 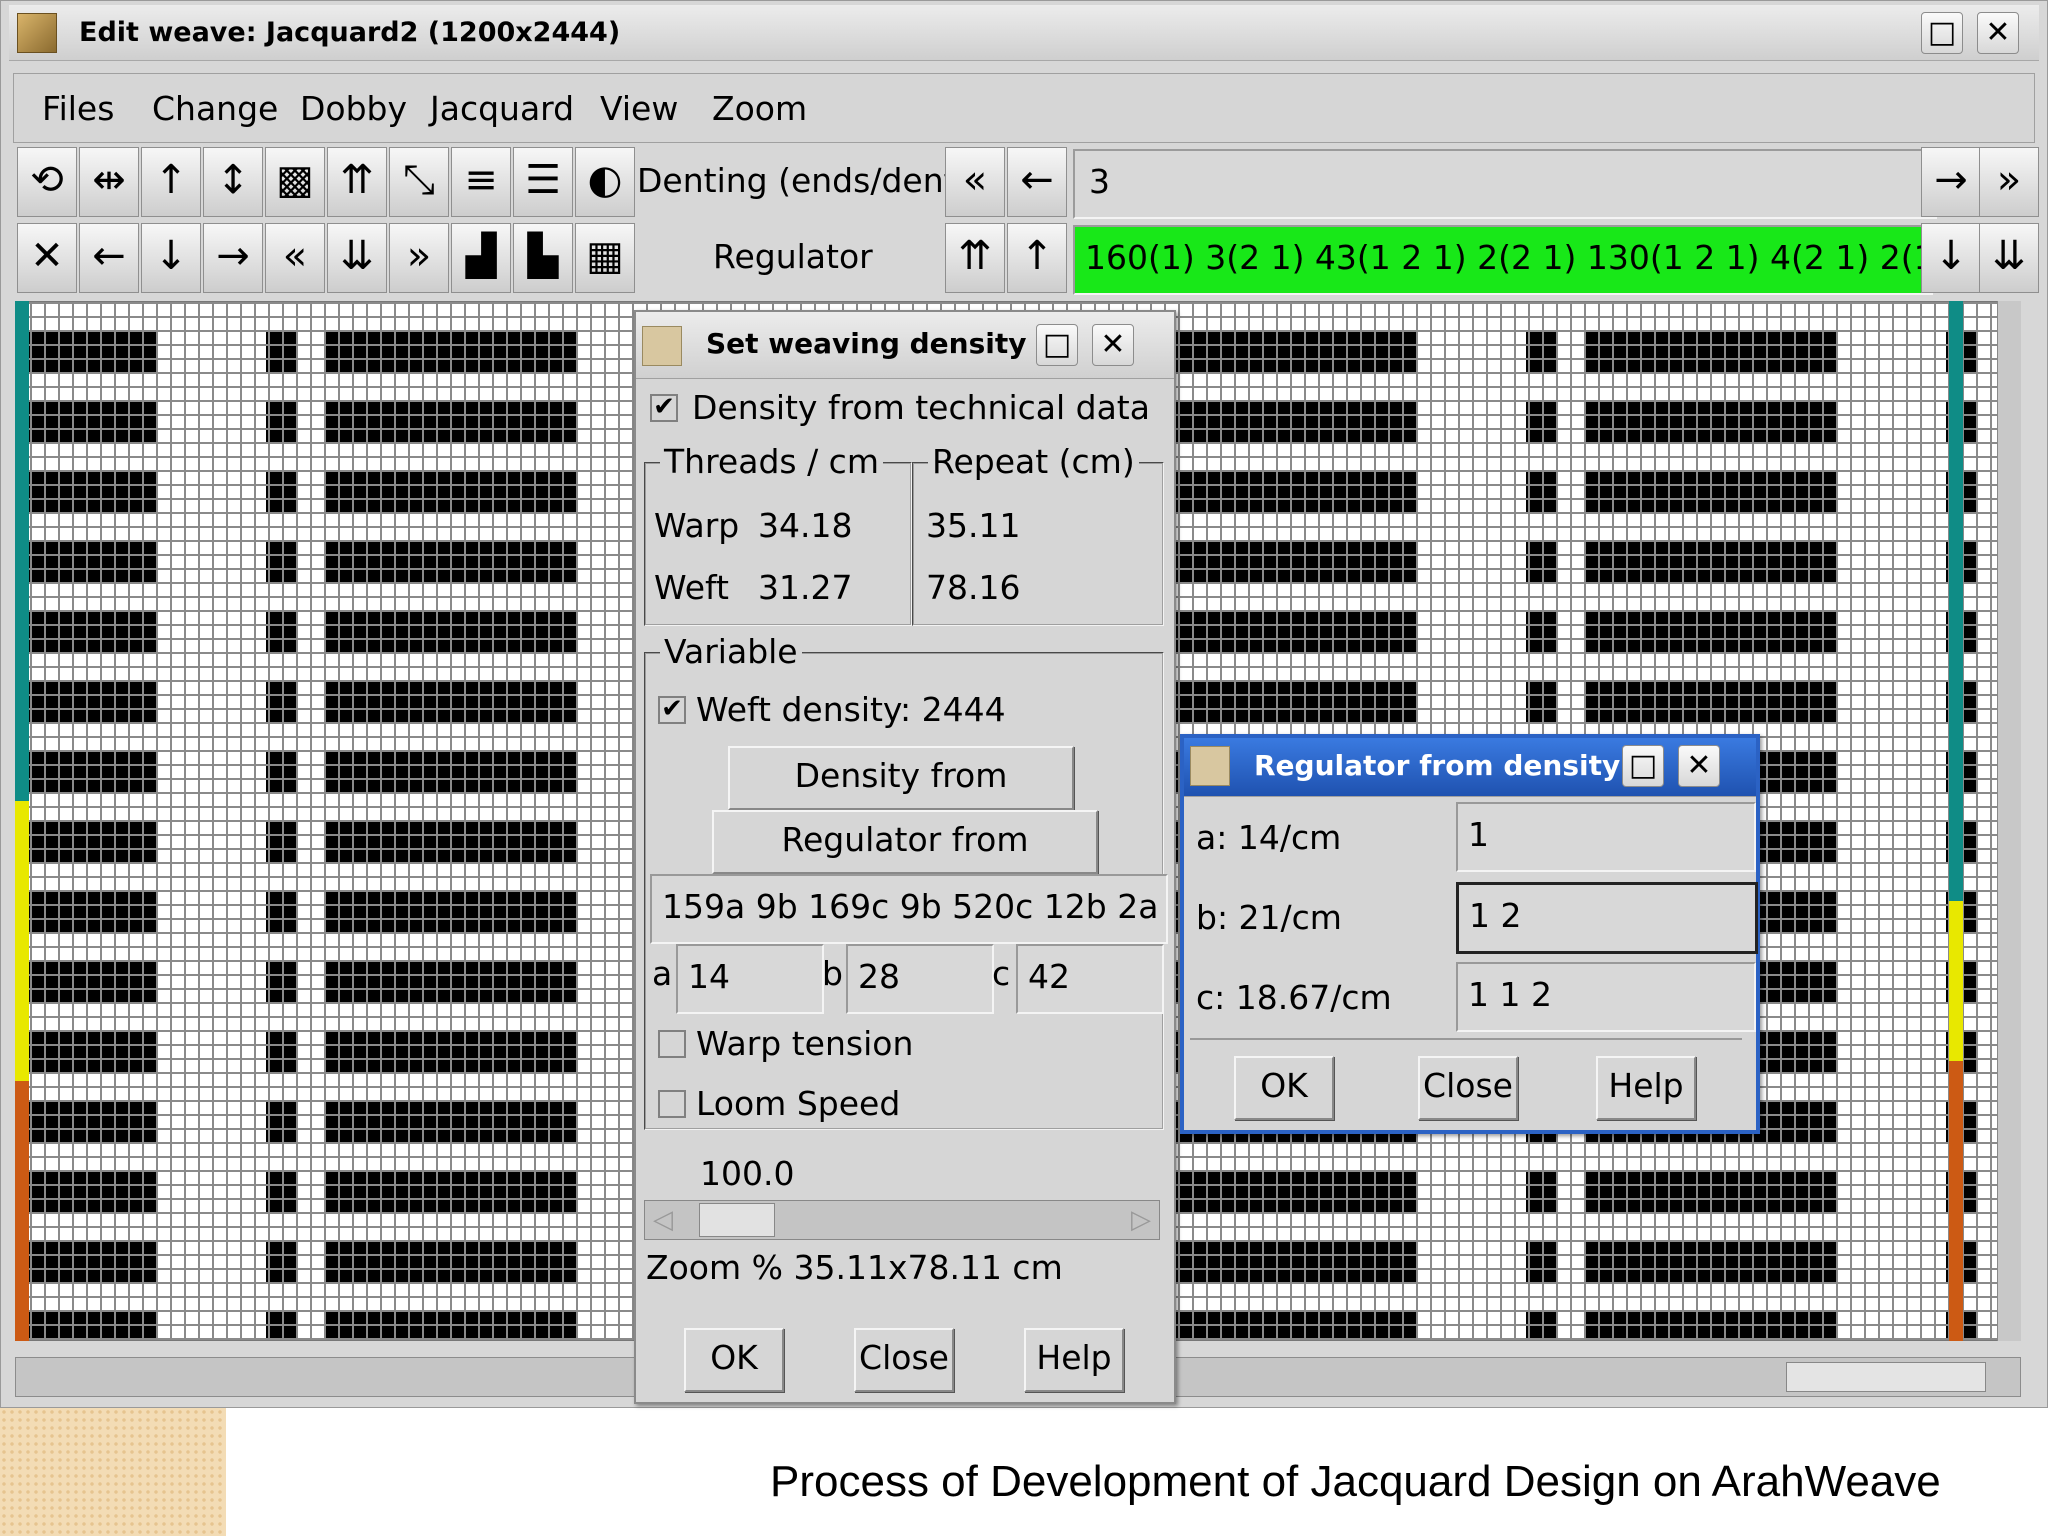 I want to click on menu-view: View, so click(x=639, y=109).